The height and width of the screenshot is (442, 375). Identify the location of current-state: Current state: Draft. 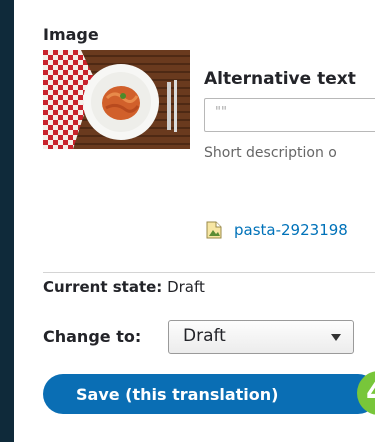
(124, 287).